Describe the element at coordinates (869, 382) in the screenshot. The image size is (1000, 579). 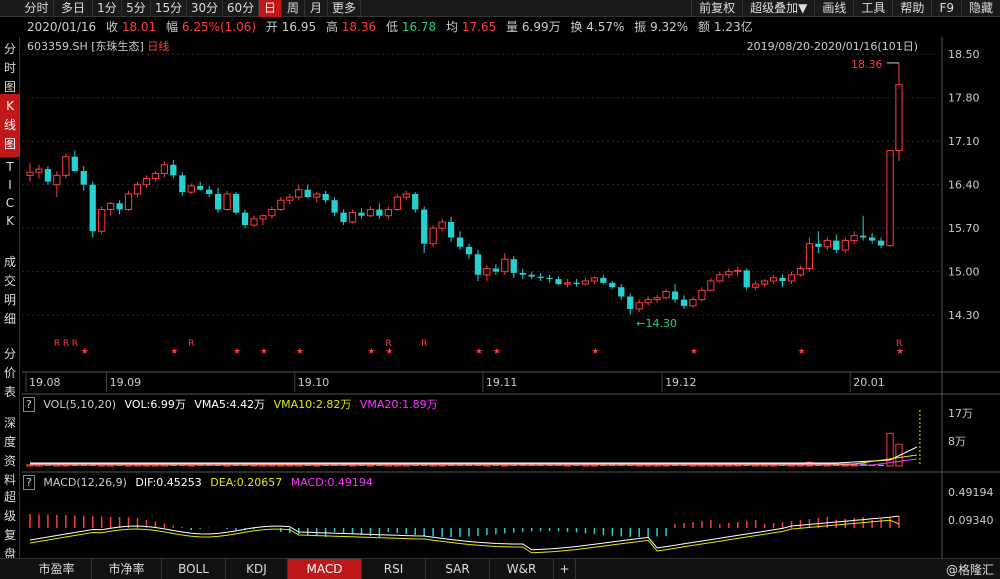
I see `x-tick-label: 20.01` at that location.